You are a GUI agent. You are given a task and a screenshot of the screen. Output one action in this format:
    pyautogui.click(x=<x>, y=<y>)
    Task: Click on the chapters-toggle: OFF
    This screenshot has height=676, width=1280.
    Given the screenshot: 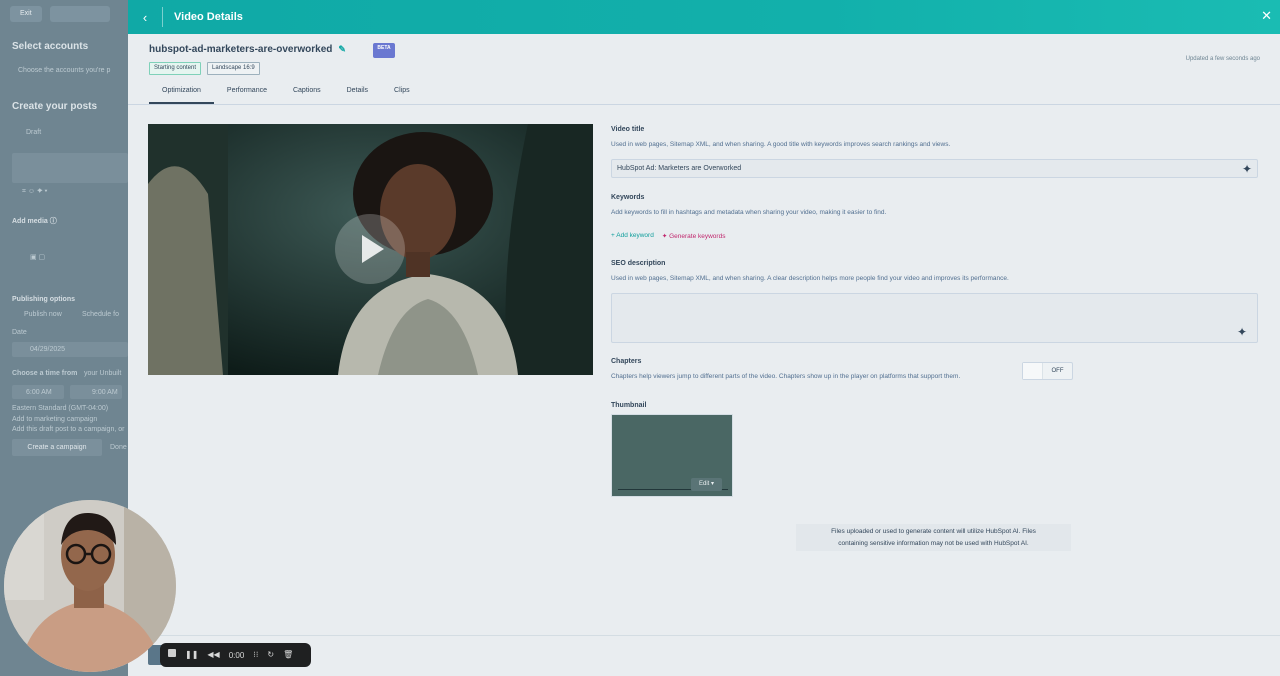 What is the action you would take?
    pyautogui.click(x=1047, y=371)
    